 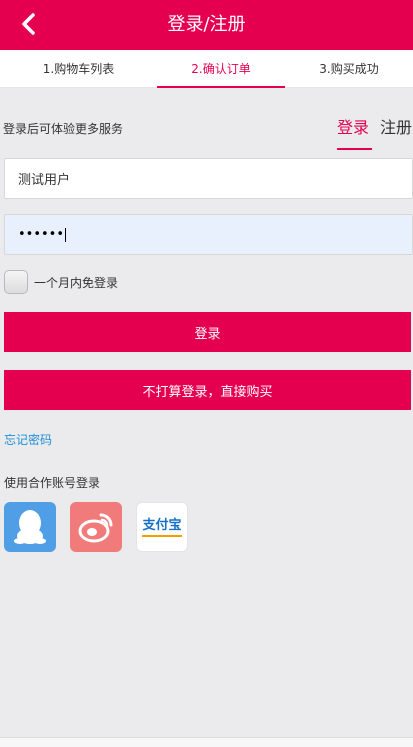 I want to click on remember-label: 一个月内免登录, so click(x=76, y=282).